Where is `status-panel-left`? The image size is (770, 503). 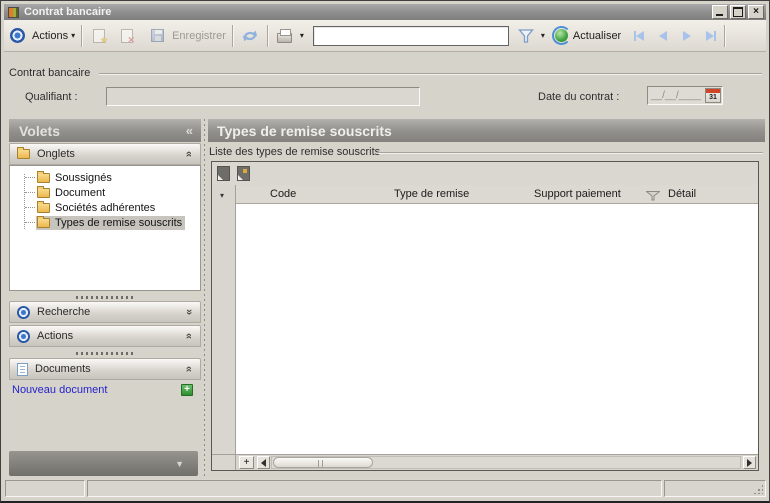
status-panel-left is located at coordinates (45, 488).